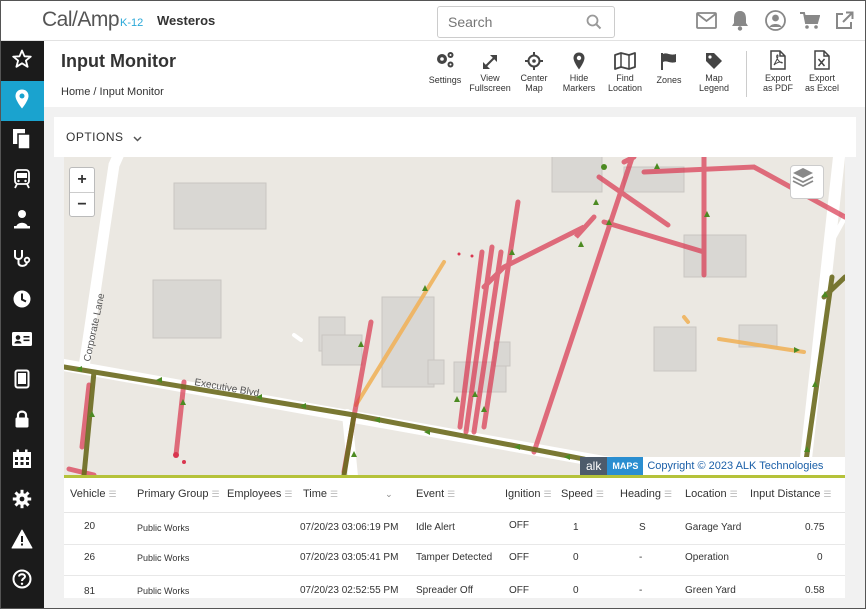  Describe the element at coordinates (534, 72) in the screenshot. I see `center-map-button: Center Map` at that location.